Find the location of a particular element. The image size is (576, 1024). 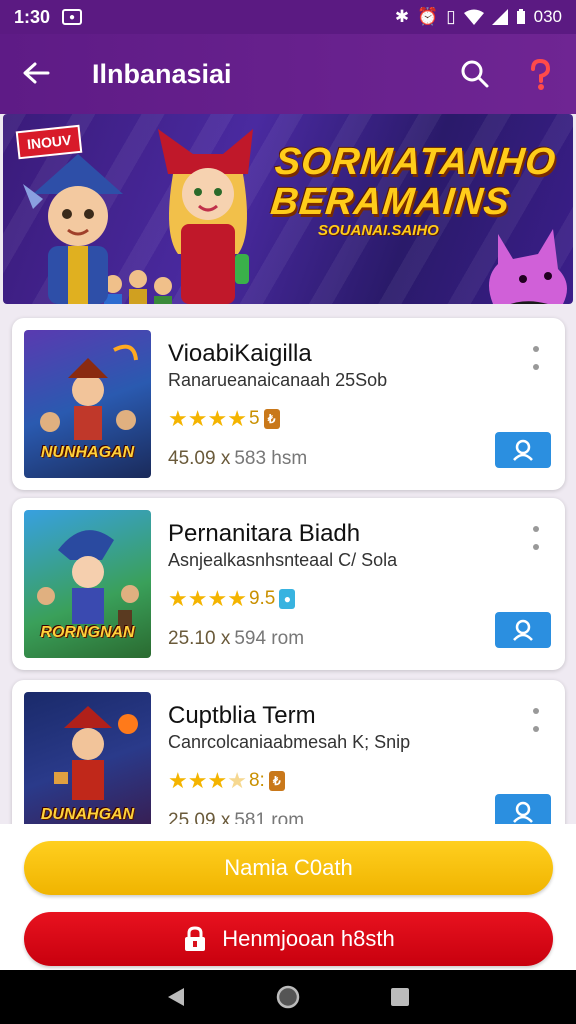

bluetooth-icon: ✱ is located at coordinates (402, 16).